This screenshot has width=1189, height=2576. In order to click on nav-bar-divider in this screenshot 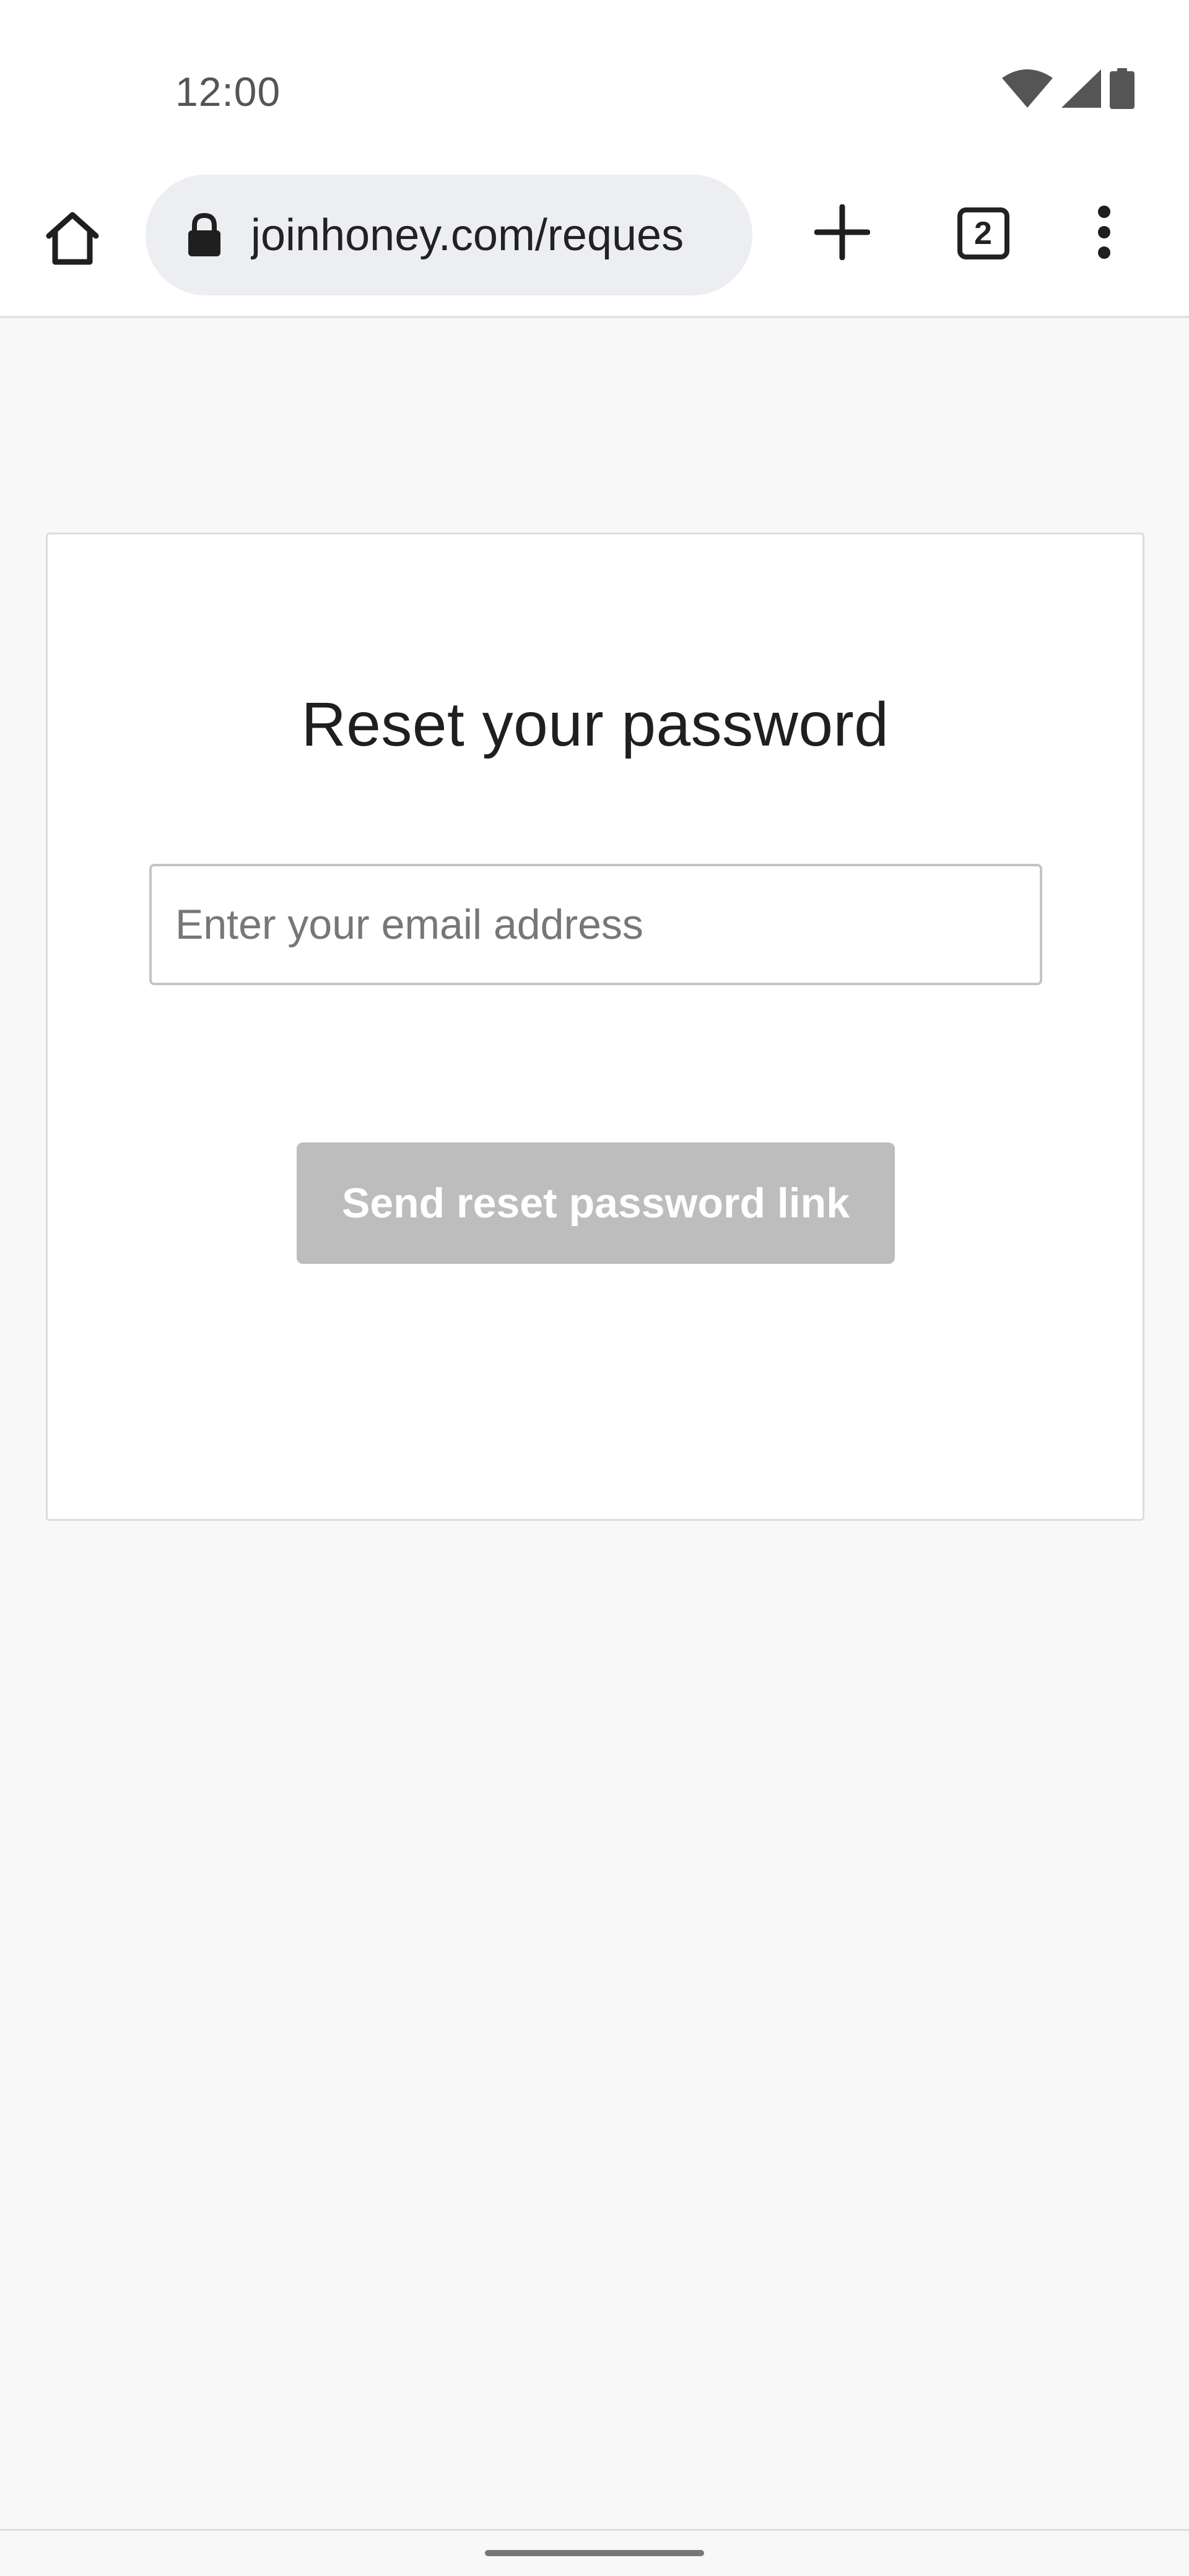, I will do `click(594, 2530)`.